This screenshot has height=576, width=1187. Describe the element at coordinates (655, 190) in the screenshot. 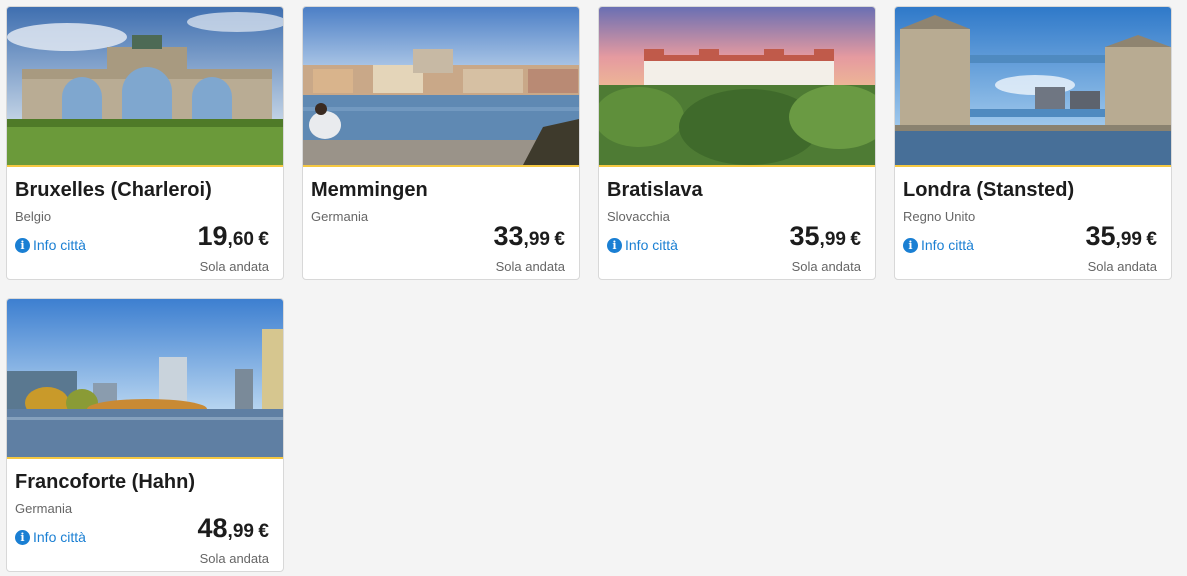

I see `city-name: Bratislava` at that location.